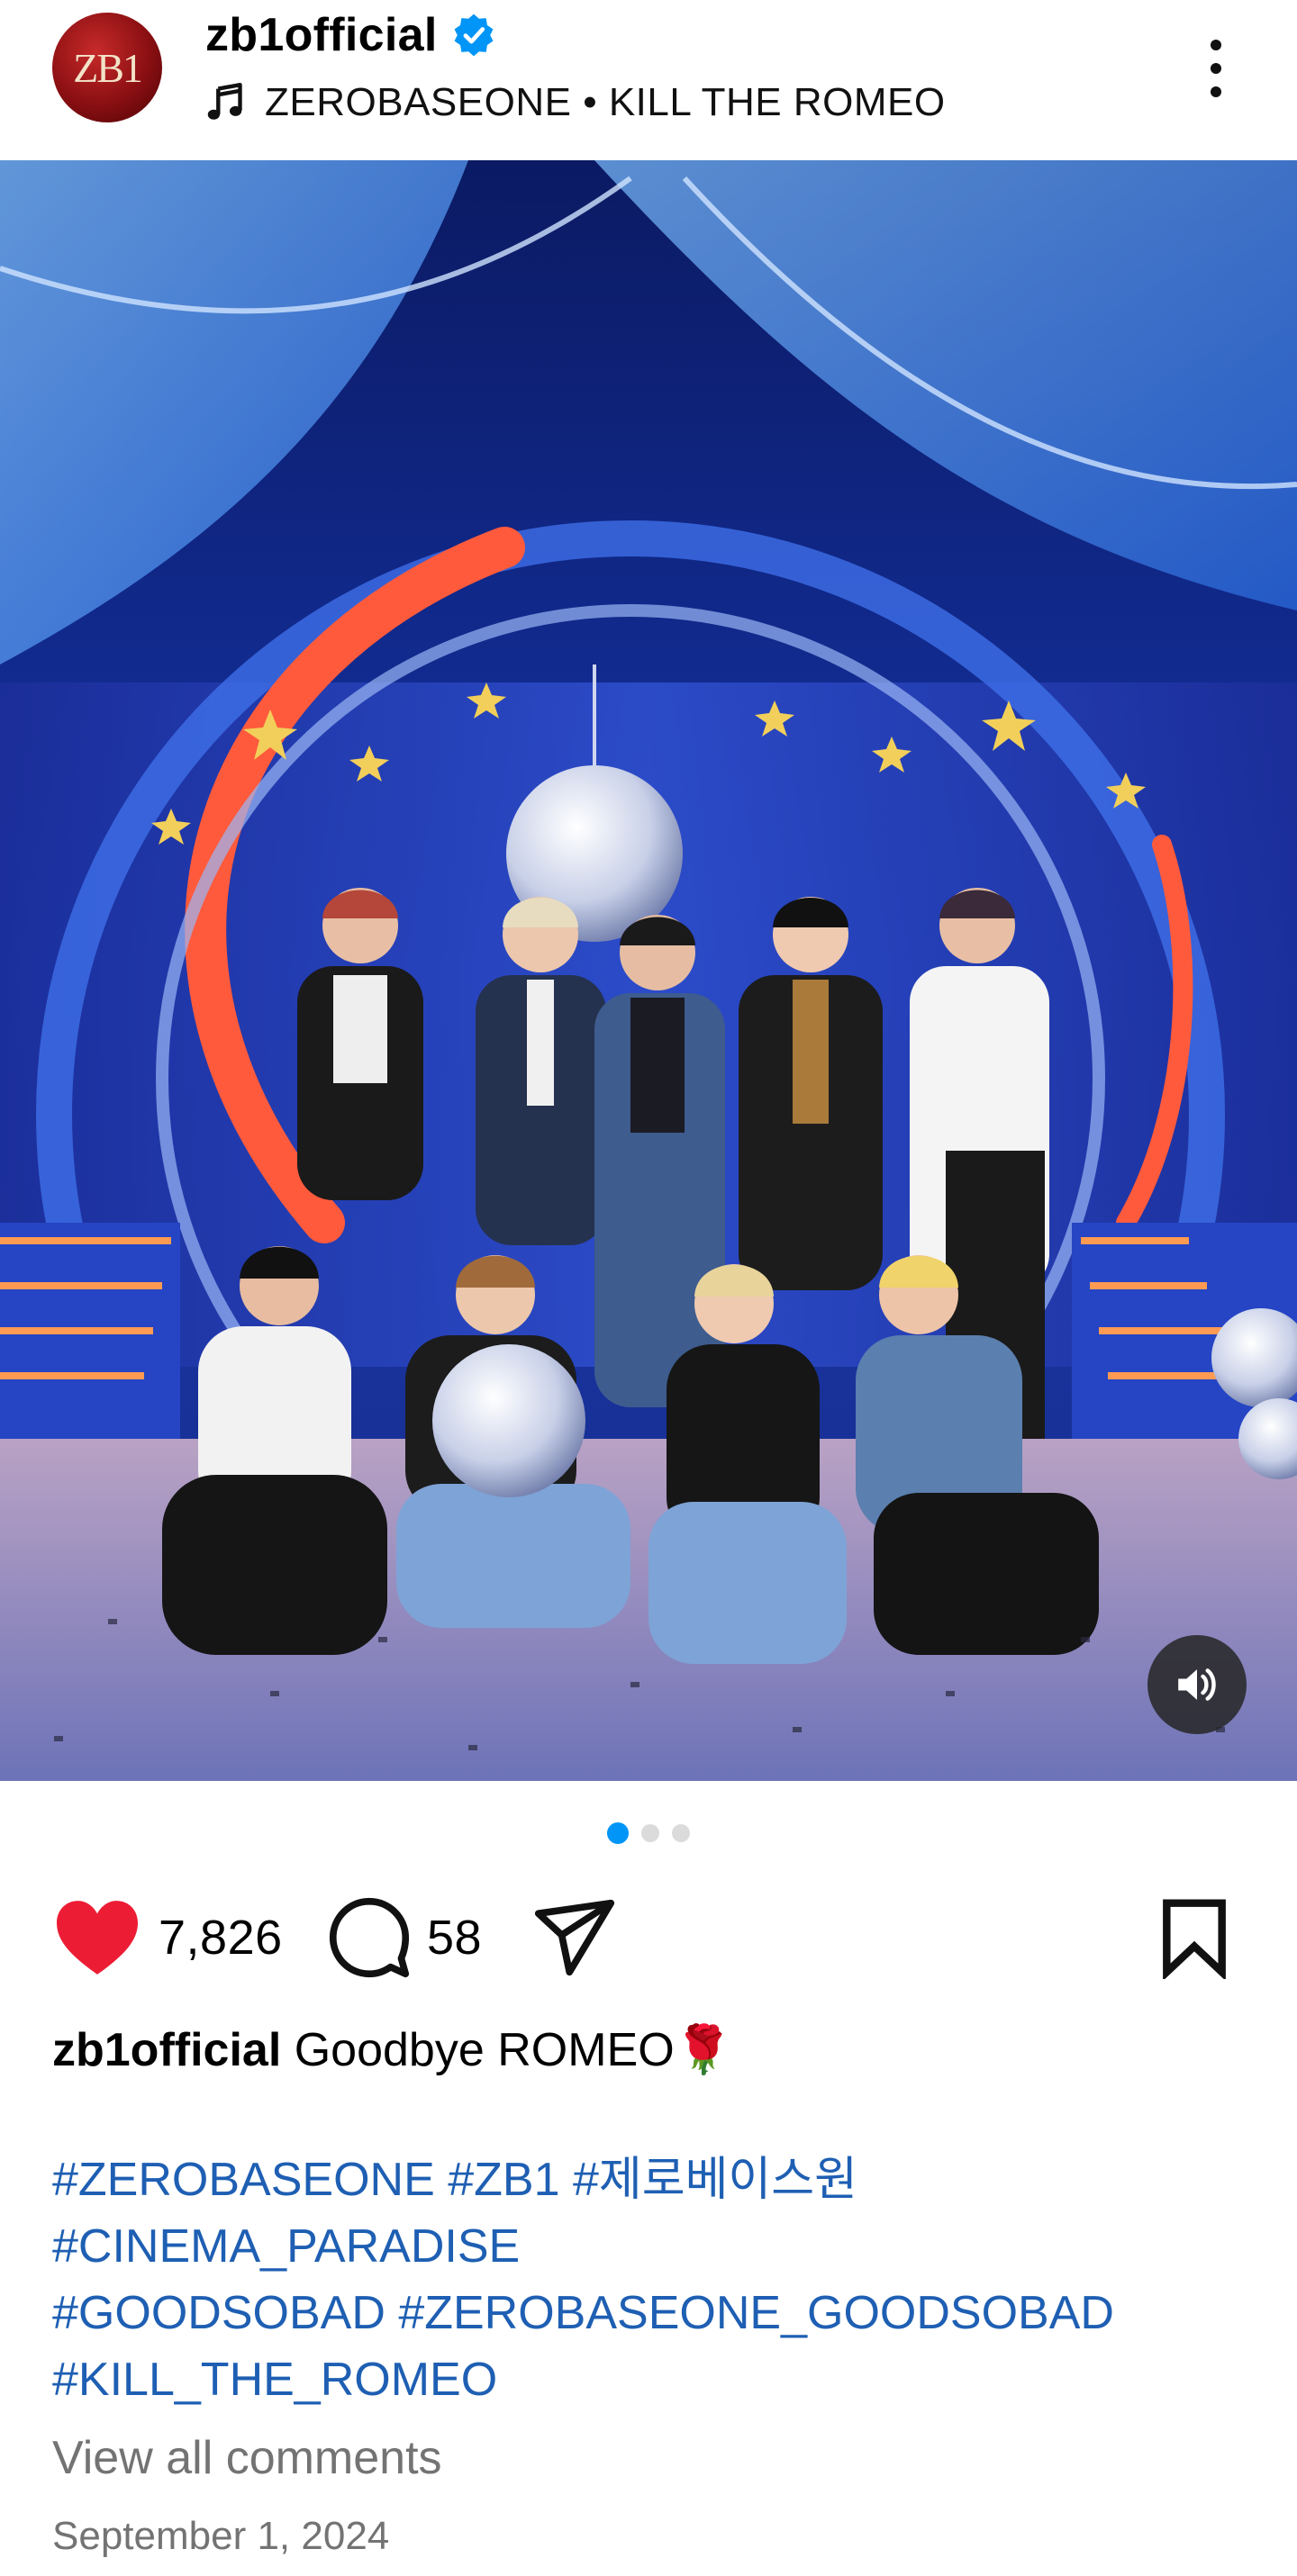 The image size is (1297, 2576). Describe the element at coordinates (166, 2050) in the screenshot. I see `caption-username: zb1official` at that location.